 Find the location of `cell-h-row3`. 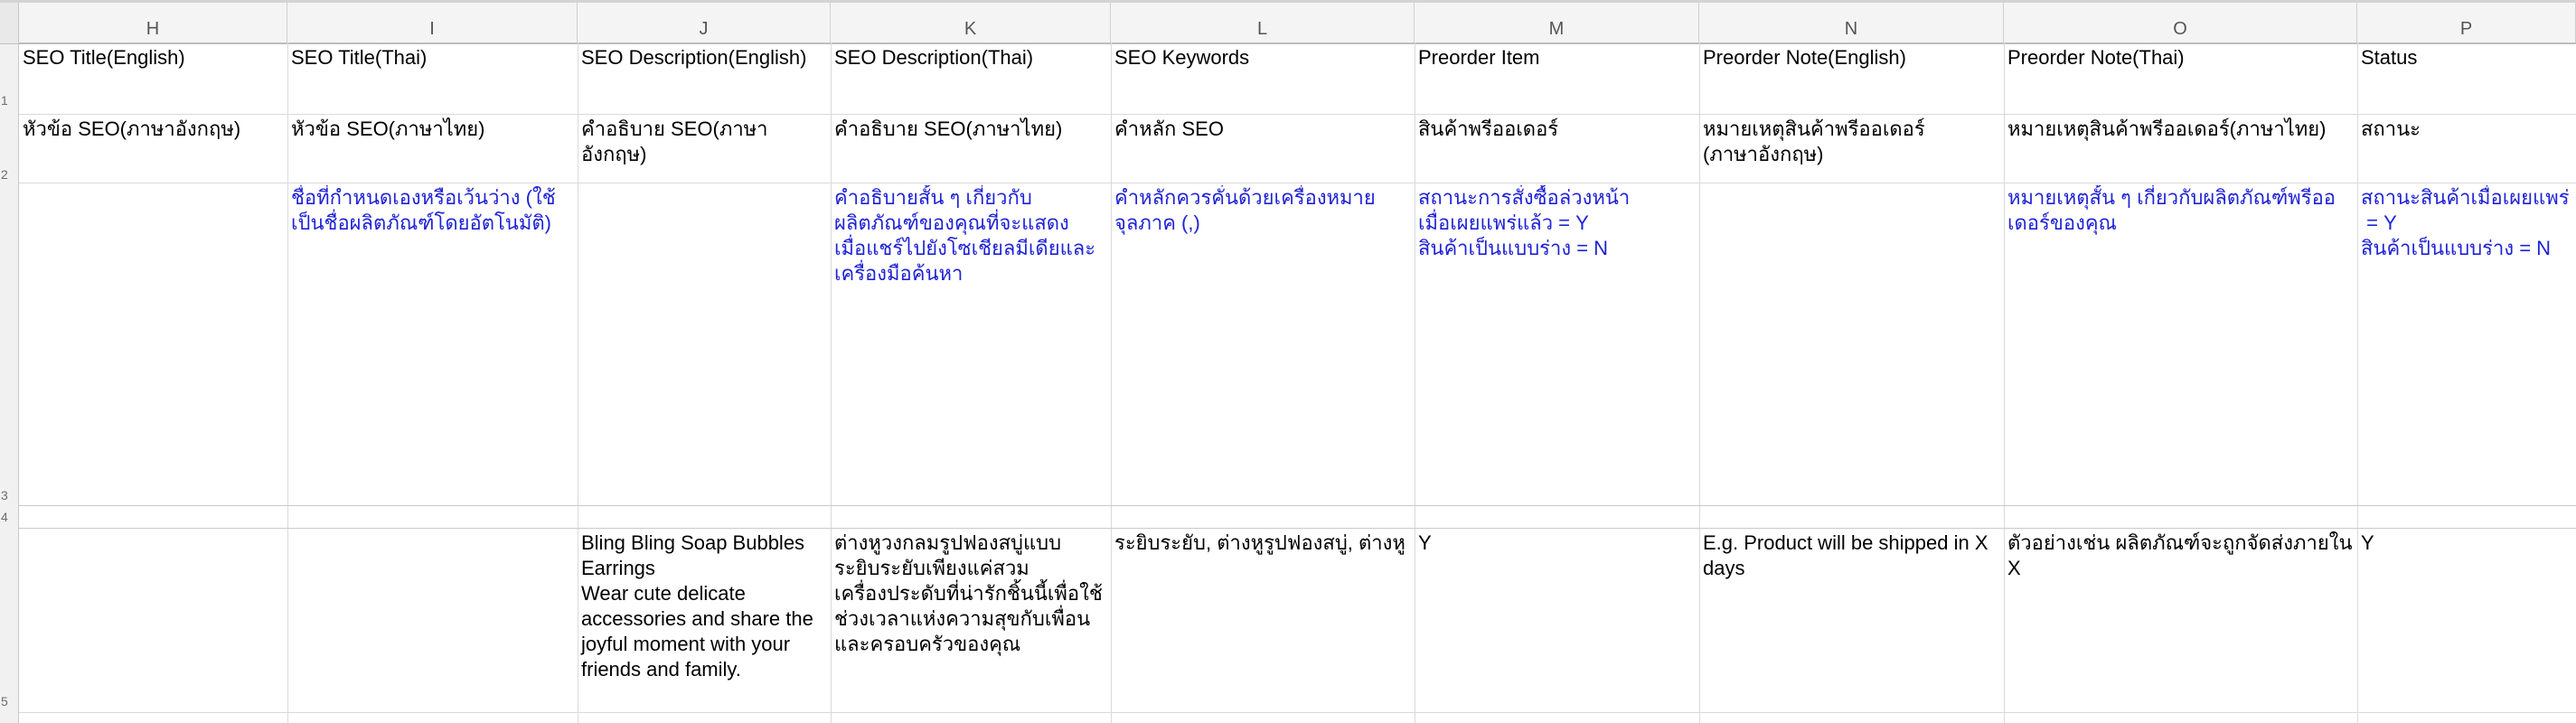

cell-h-row3 is located at coordinates (153, 345).